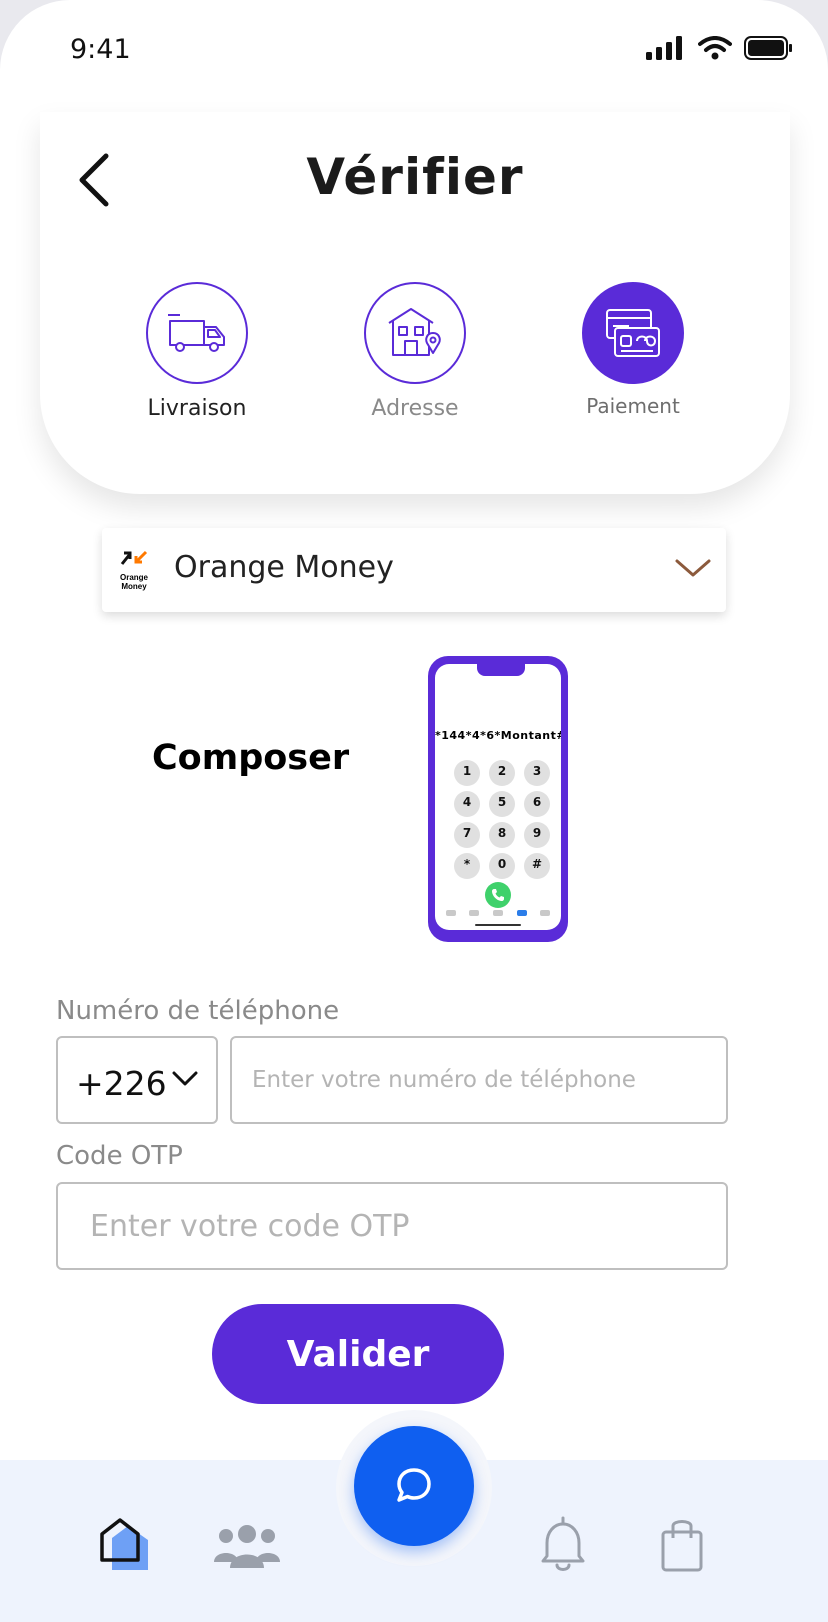  I want to click on step-label: Paiement, so click(633, 406).